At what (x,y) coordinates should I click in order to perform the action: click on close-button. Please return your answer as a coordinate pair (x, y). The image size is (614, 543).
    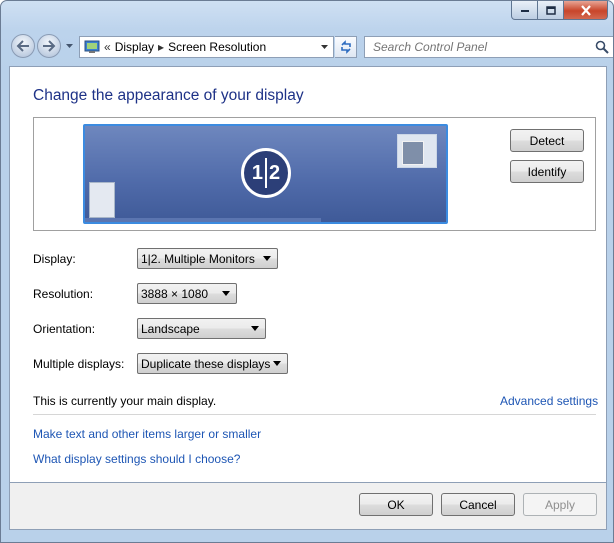
    Looking at the image, I should click on (586, 10).